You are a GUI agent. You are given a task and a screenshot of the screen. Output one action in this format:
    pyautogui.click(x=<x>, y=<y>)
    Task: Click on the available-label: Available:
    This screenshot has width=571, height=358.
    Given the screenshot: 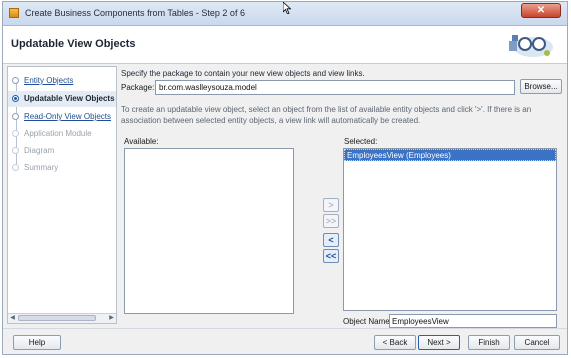 What is the action you would take?
    pyautogui.click(x=141, y=141)
    